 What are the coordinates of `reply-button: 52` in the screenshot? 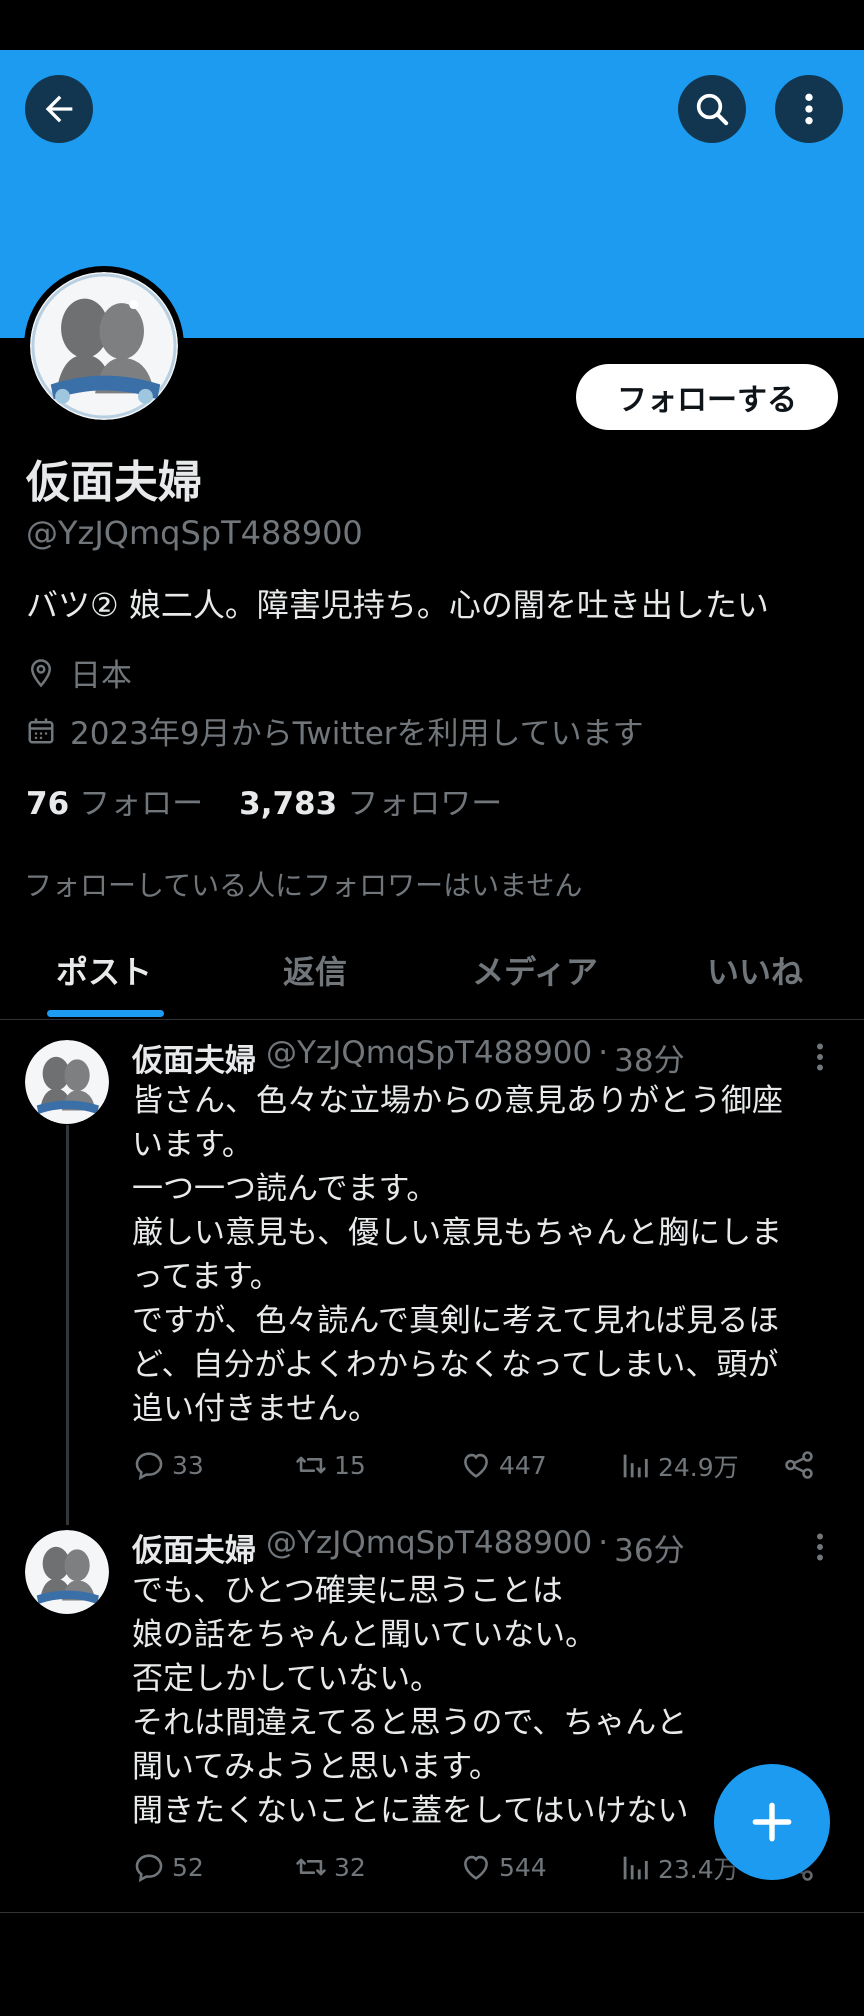 It's located at (168, 1867).